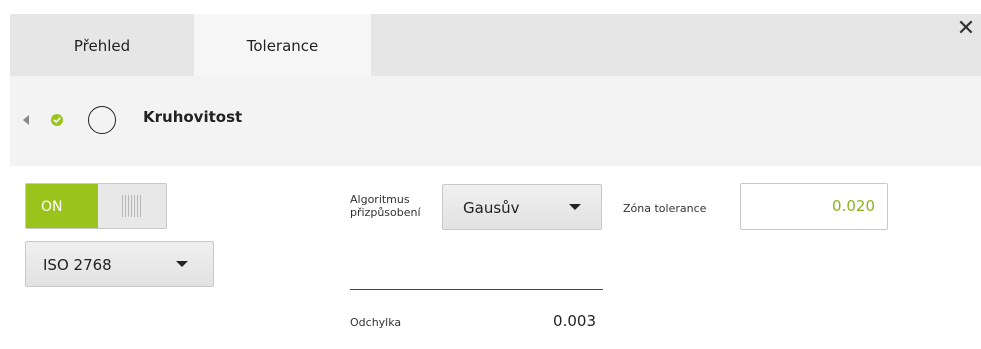 This screenshot has height=349, width=981. What do you see at coordinates (102, 120) in the screenshot?
I see `circle-icon` at bounding box center [102, 120].